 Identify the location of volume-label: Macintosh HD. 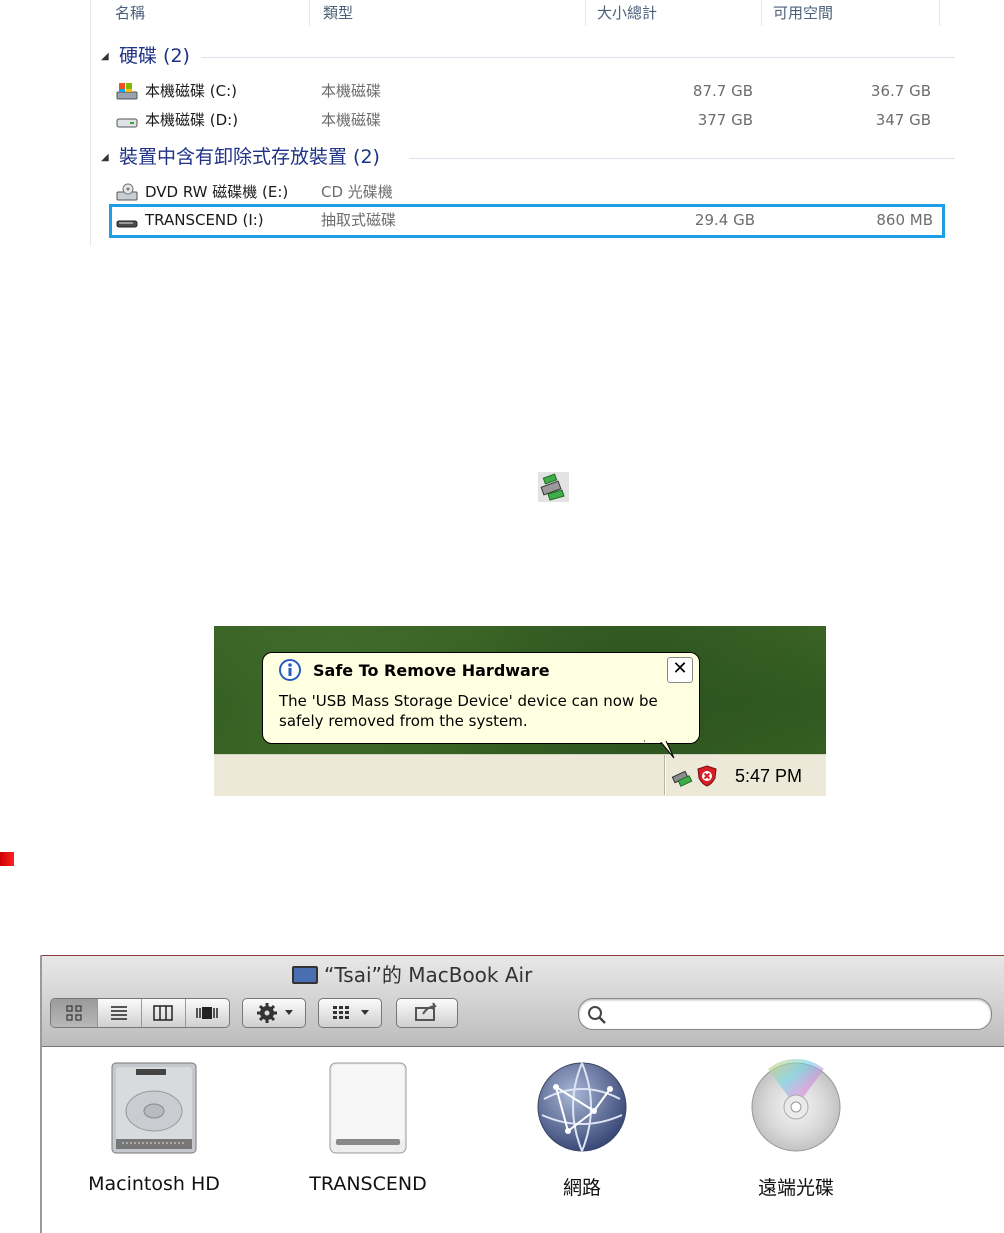
(154, 1184).